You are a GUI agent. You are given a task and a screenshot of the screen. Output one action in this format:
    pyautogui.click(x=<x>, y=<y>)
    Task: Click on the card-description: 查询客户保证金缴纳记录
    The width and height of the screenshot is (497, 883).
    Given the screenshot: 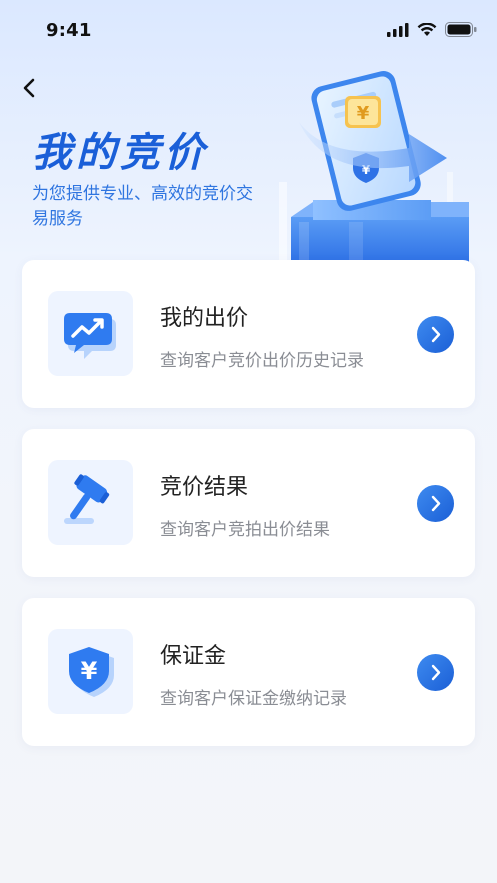 What is the action you would take?
    pyautogui.click(x=253, y=699)
    